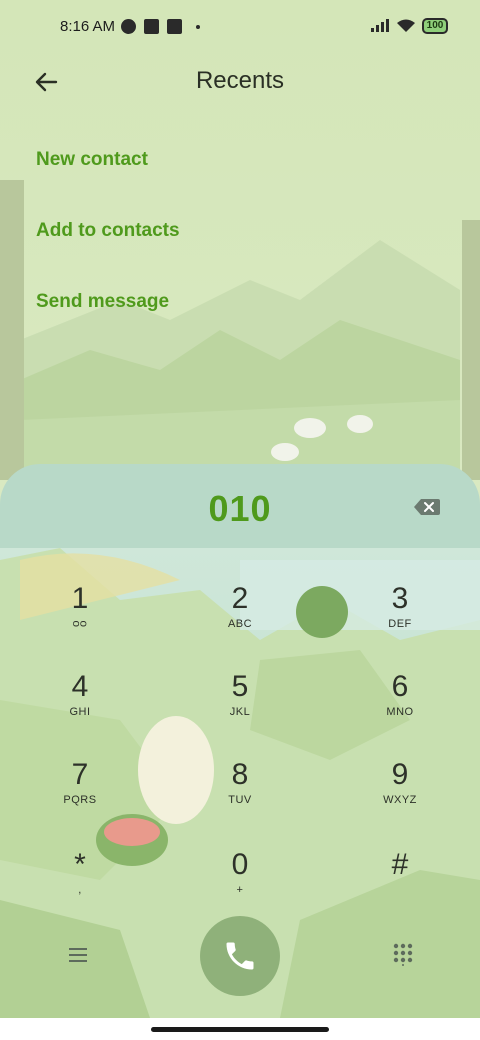  What do you see at coordinates (240, 884) in the screenshot?
I see `key-0: 0 +` at bounding box center [240, 884].